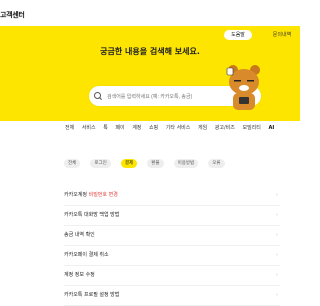 Image resolution: width=320 pixels, height=306 pixels. What do you see at coordinates (155, 163) in the screenshot?
I see `filter-chip: 환불` at bounding box center [155, 163].